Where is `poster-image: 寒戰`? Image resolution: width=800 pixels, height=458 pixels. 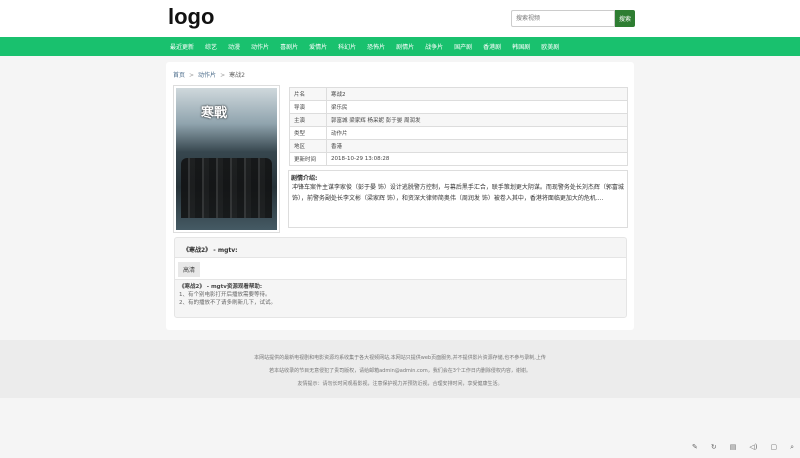 poster-image: 寒戰 is located at coordinates (226, 159).